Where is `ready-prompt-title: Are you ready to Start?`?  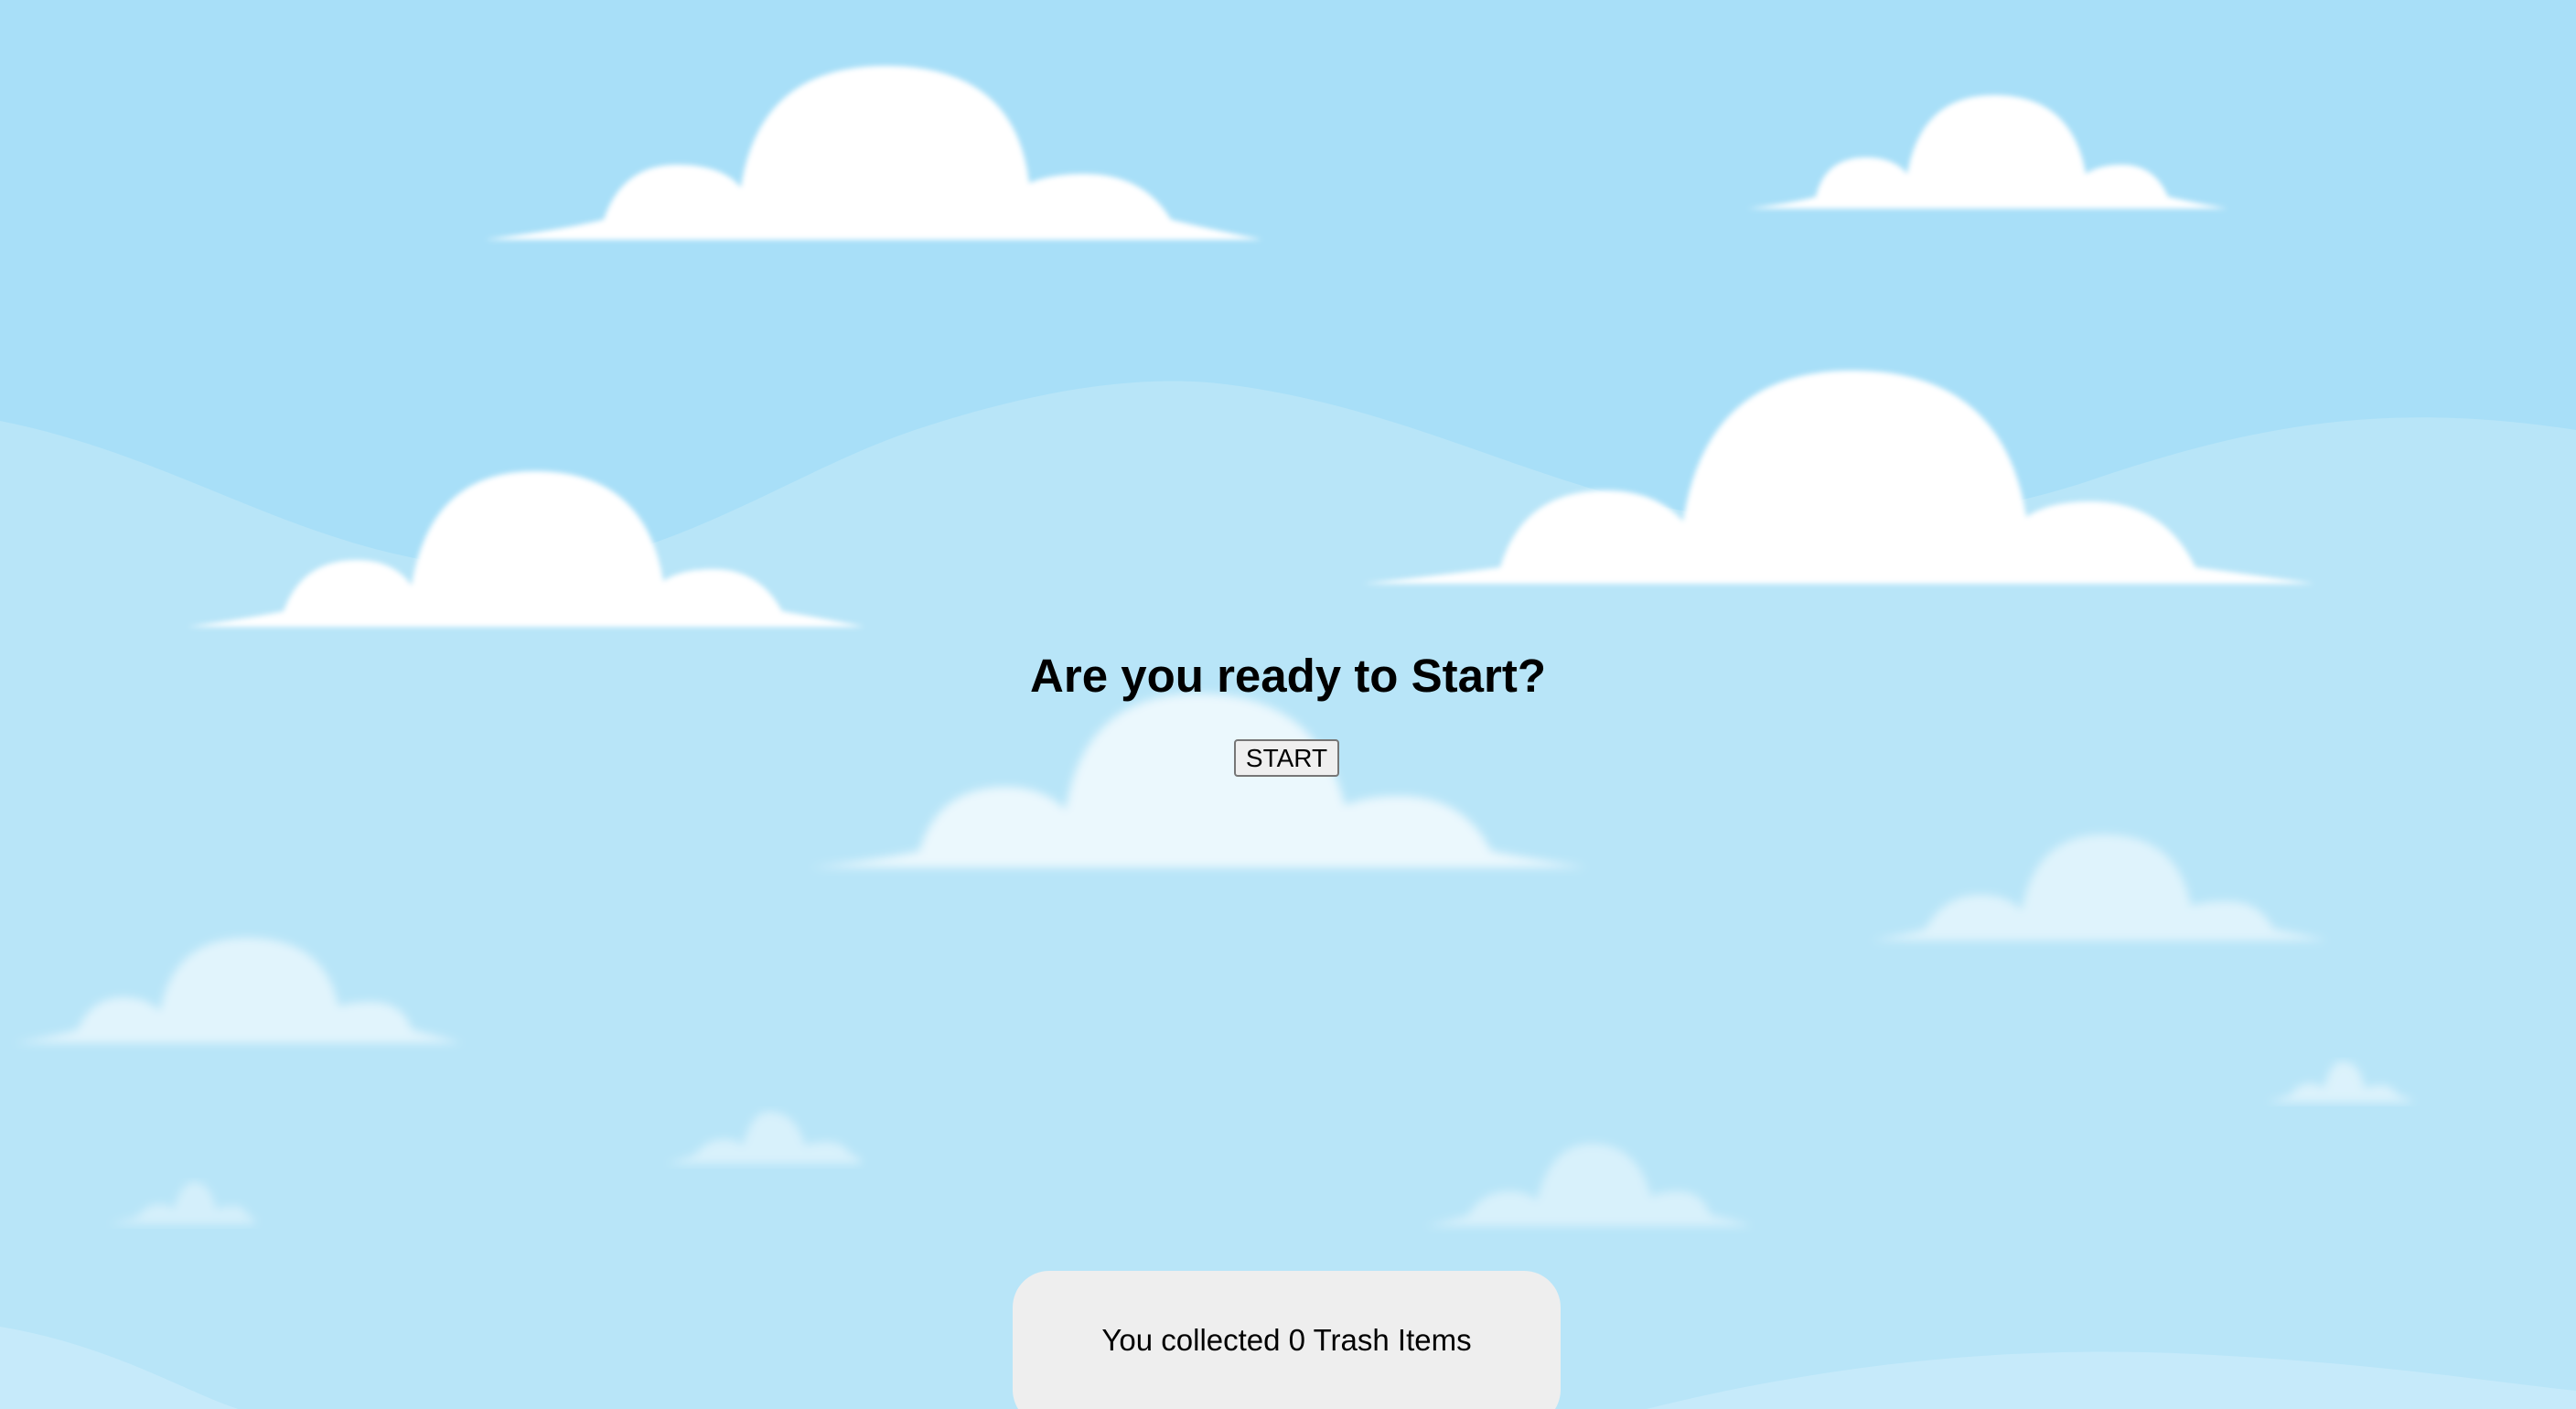
ready-prompt-title: Are you ready to Start? is located at coordinates (1288, 676).